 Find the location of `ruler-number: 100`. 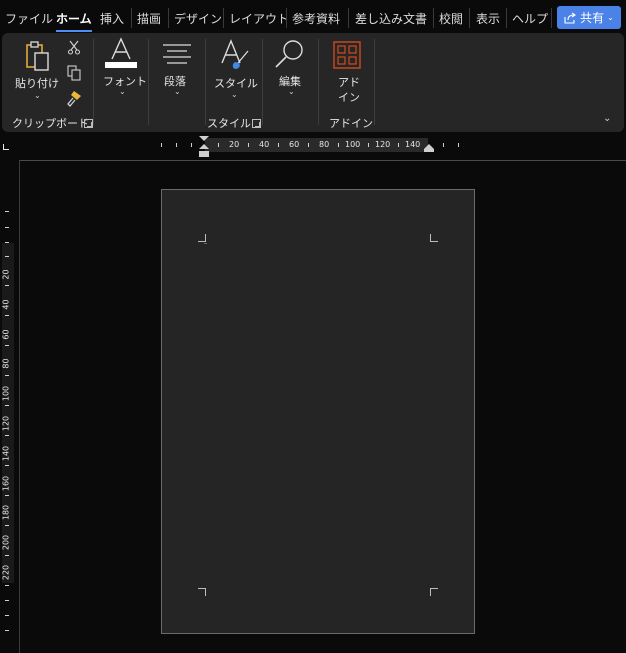

ruler-number: 100 is located at coordinates (6, 394).